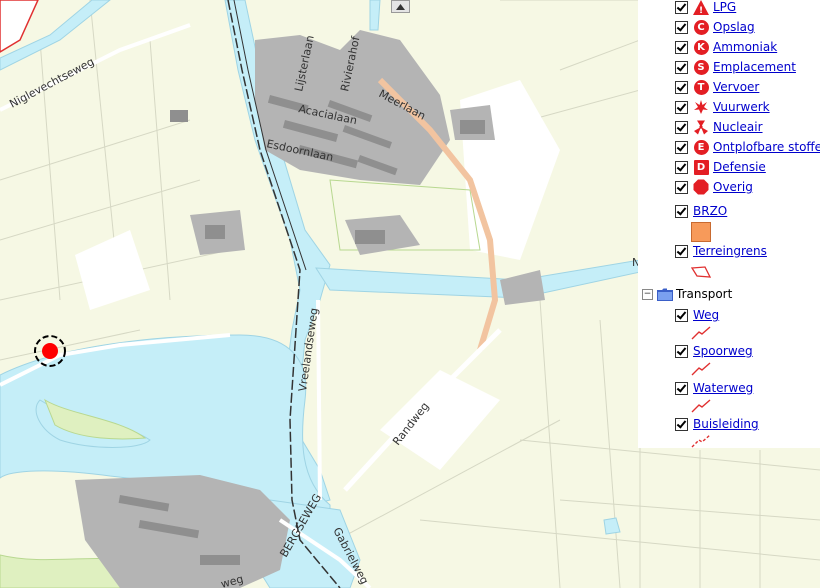  Describe the element at coordinates (701, 187) in the screenshot. I see `overig-icon` at that location.